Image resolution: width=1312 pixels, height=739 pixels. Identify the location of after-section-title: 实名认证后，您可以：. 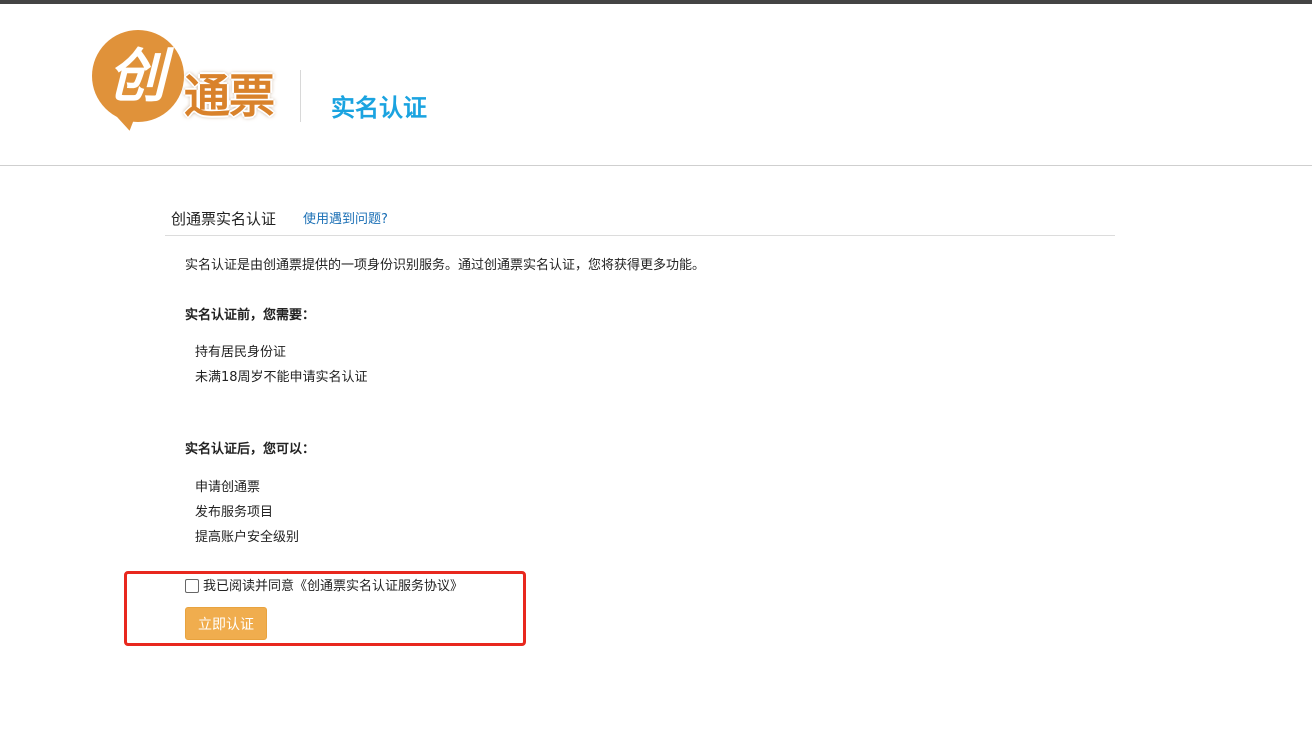
(250, 449).